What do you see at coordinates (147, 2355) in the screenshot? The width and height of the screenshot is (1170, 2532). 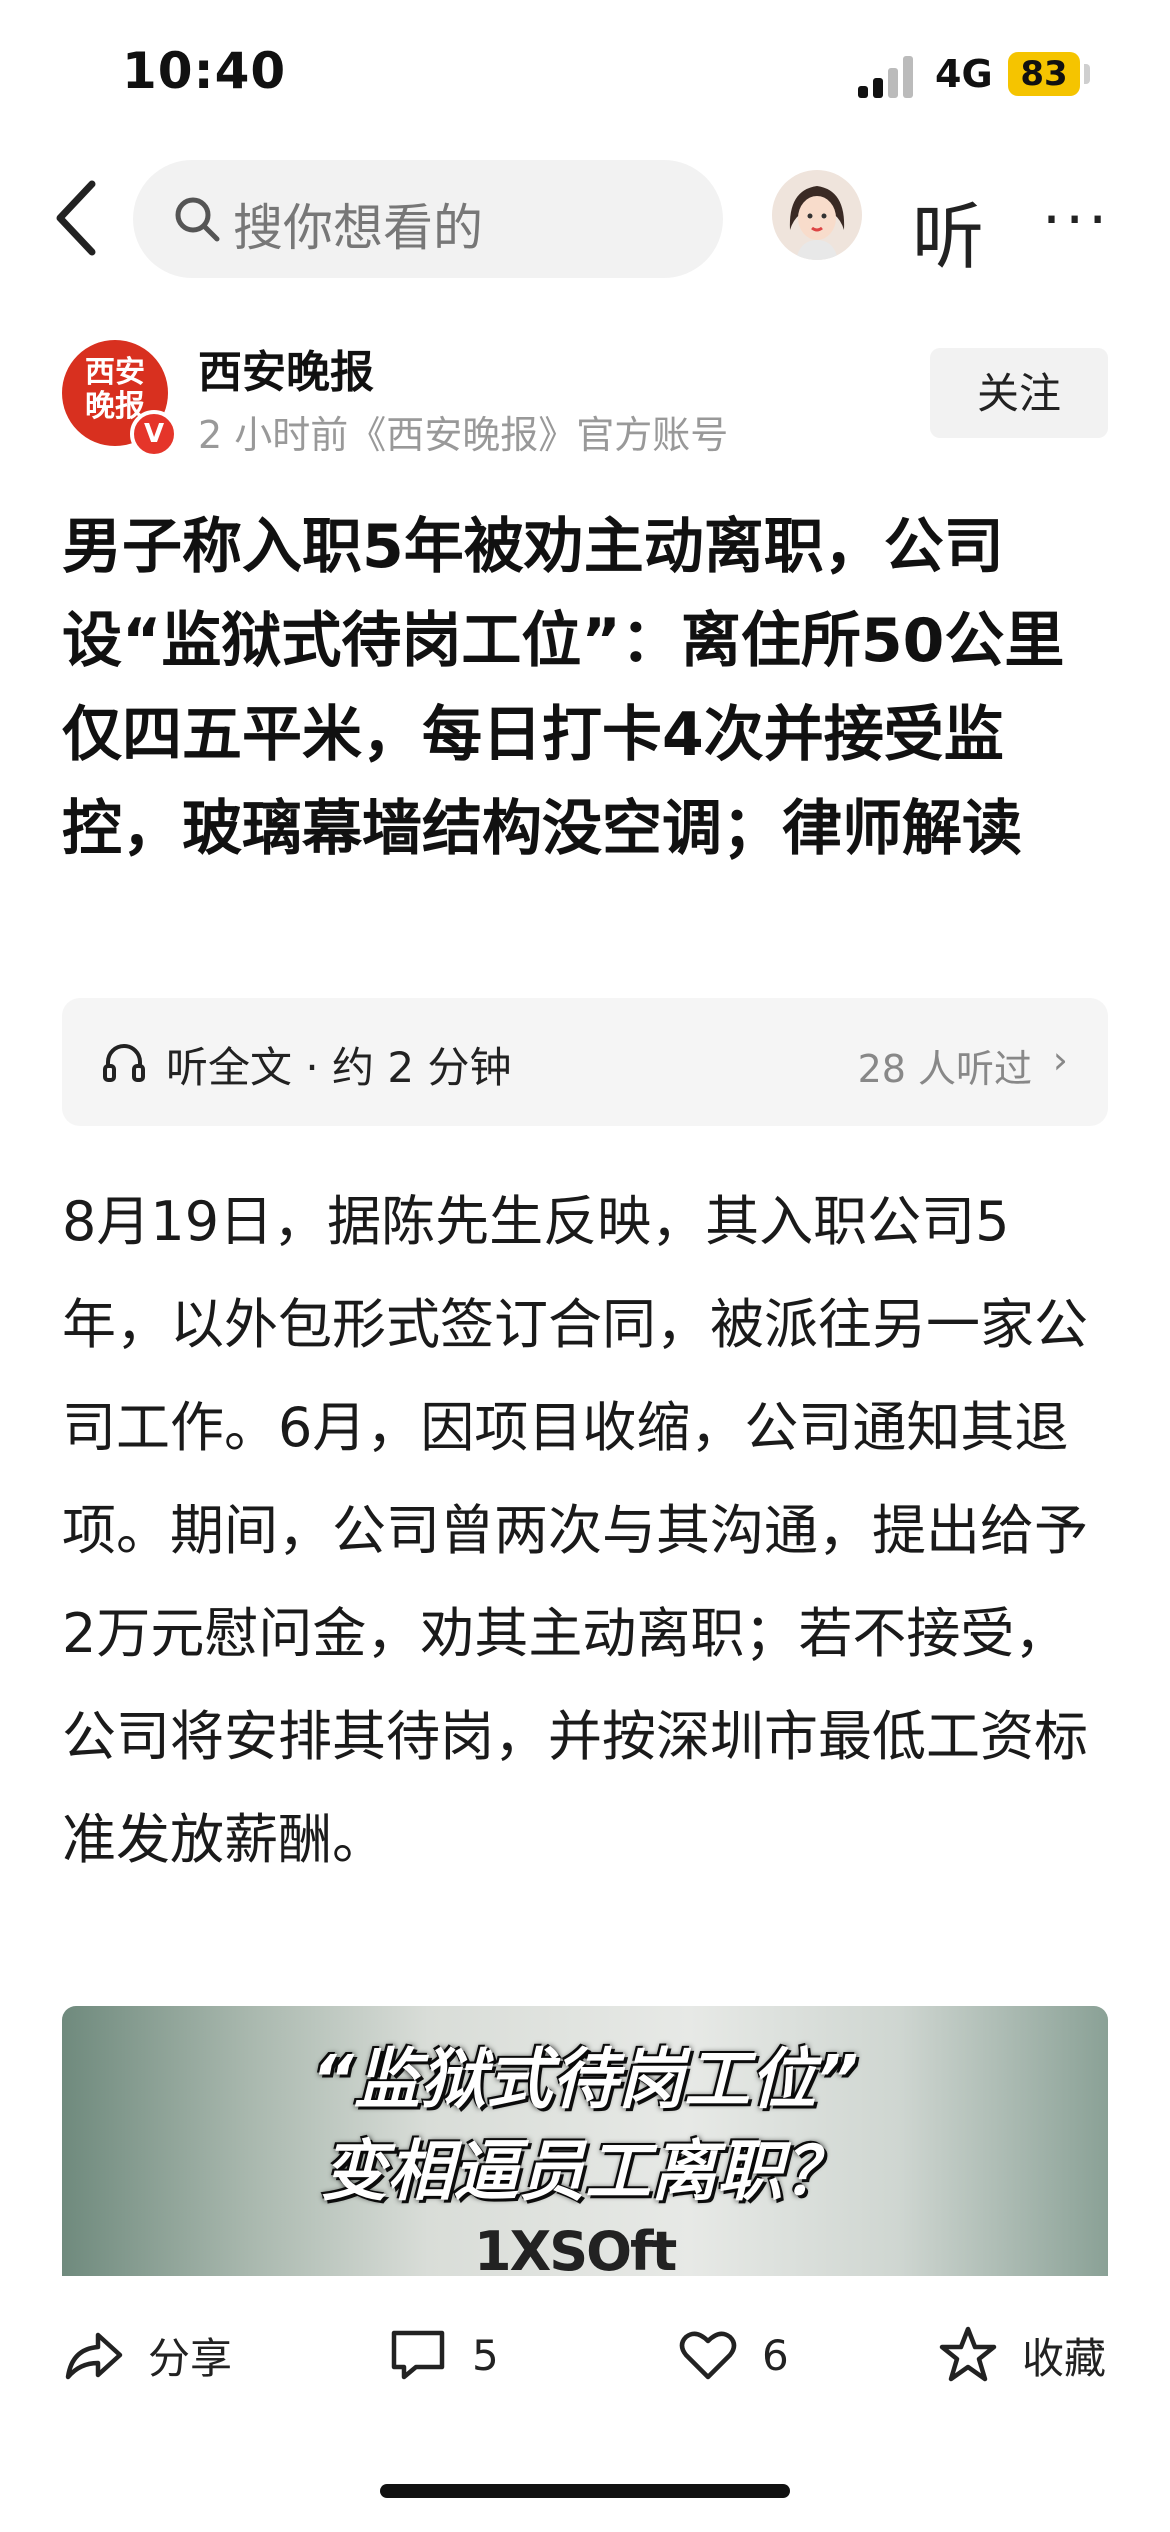 I see `share-button: 分享` at bounding box center [147, 2355].